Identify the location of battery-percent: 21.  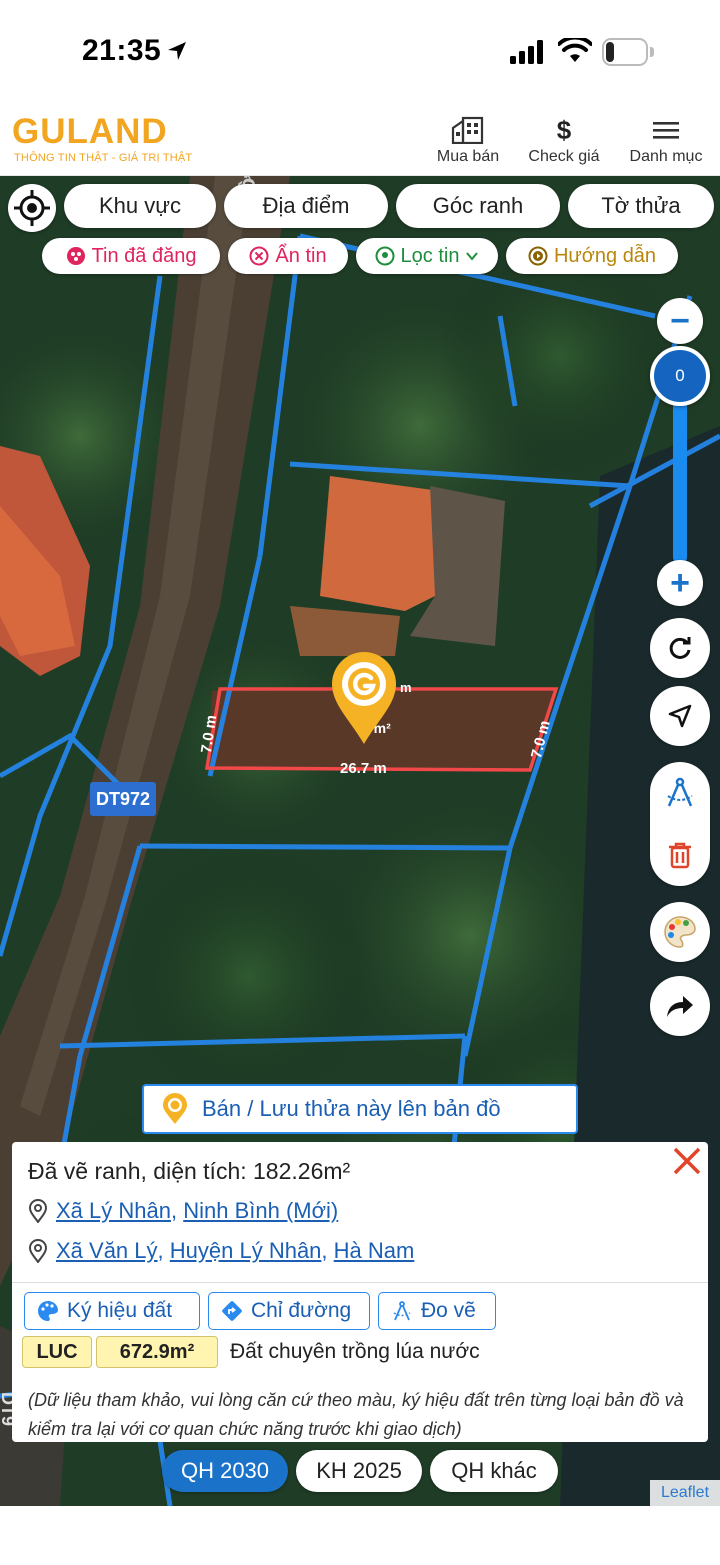
(627, 52).